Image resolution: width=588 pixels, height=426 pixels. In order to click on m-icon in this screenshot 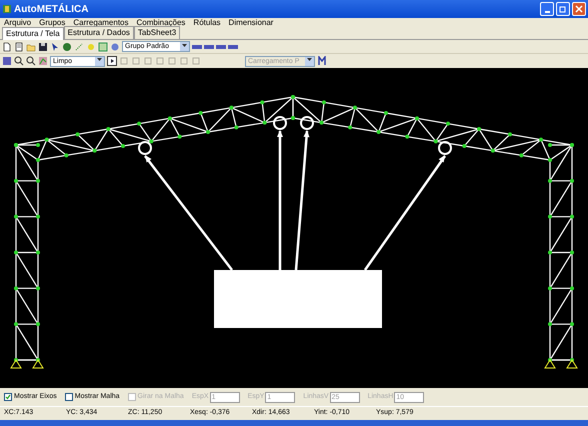, I will do `click(322, 61)`.